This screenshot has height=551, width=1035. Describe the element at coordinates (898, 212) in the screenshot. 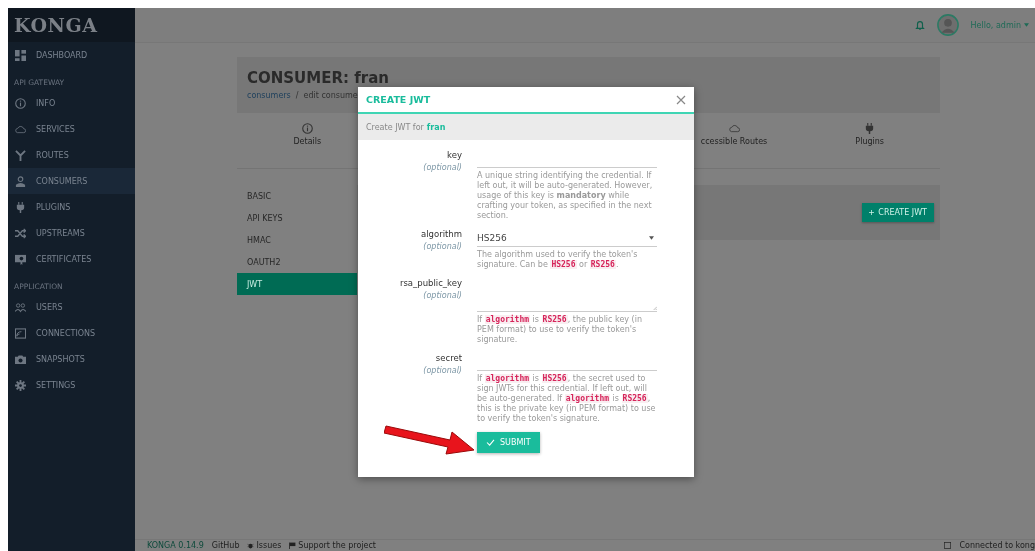

I see `create-jwt-button: CREATE JWT` at that location.